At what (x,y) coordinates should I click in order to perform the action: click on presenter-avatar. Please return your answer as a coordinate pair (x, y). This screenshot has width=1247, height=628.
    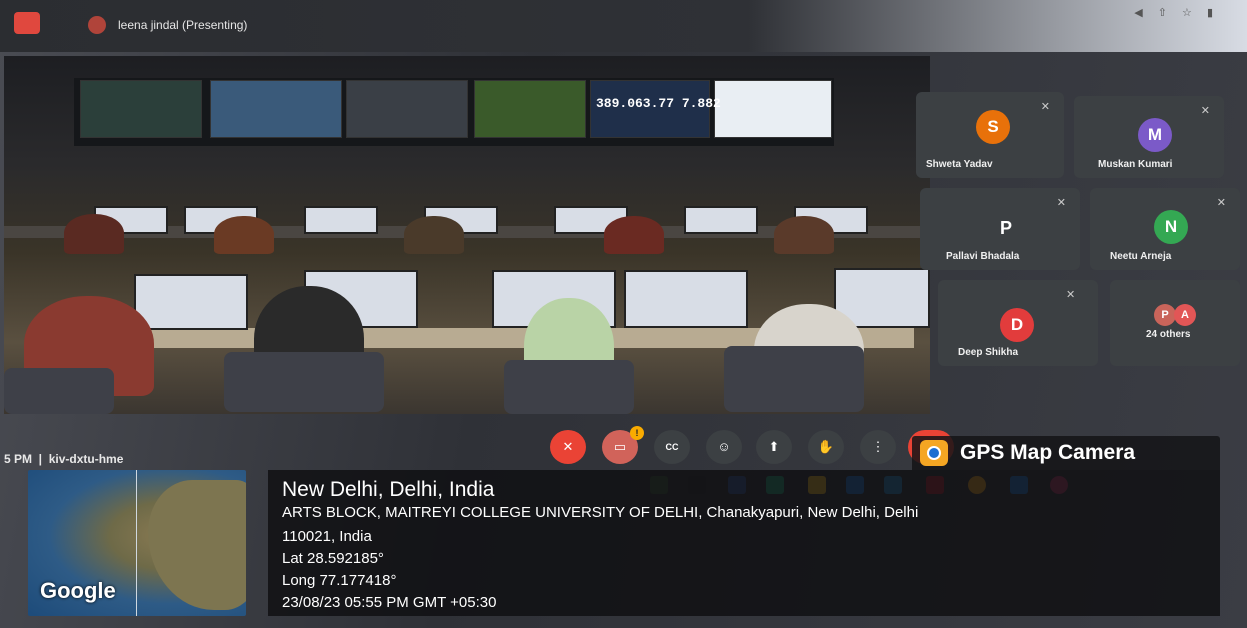
    Looking at the image, I should click on (97, 25).